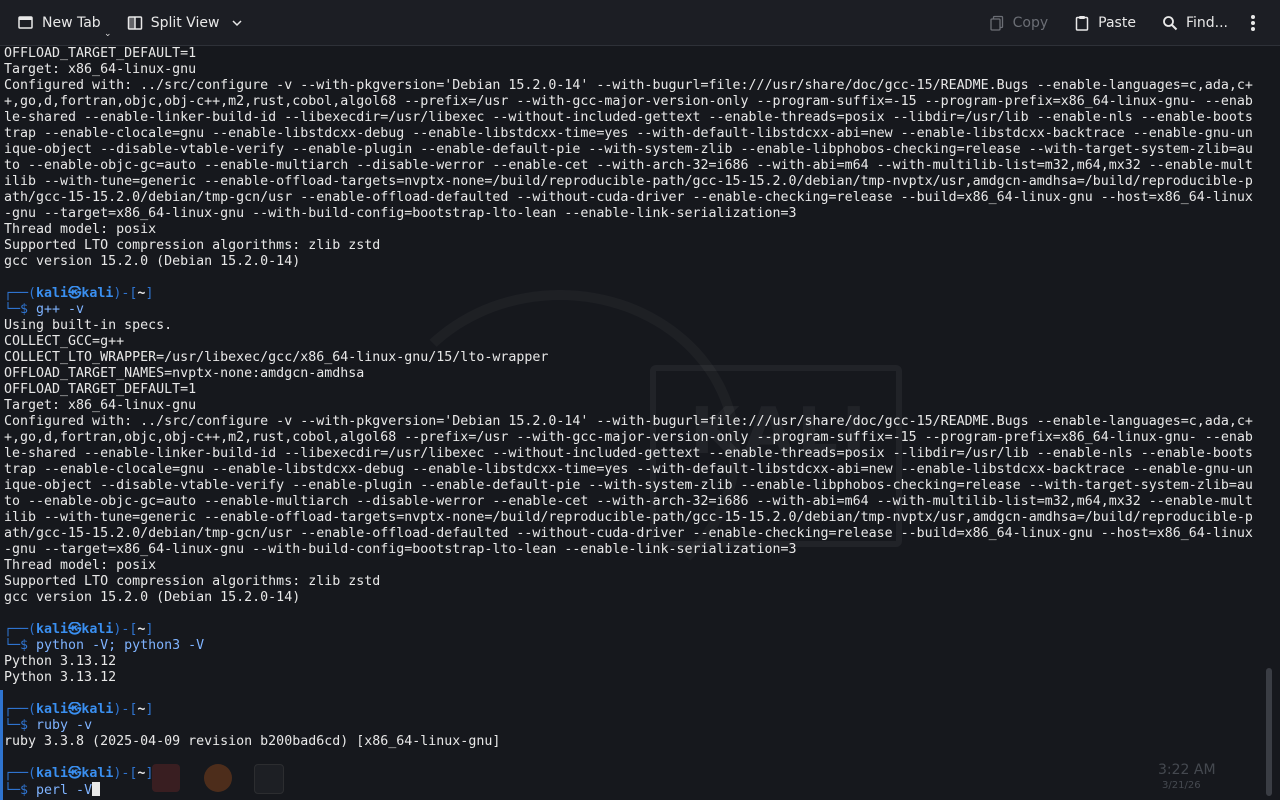 The image size is (1280, 800). Describe the element at coordinates (96, 789) in the screenshot. I see `text-cursor` at that location.